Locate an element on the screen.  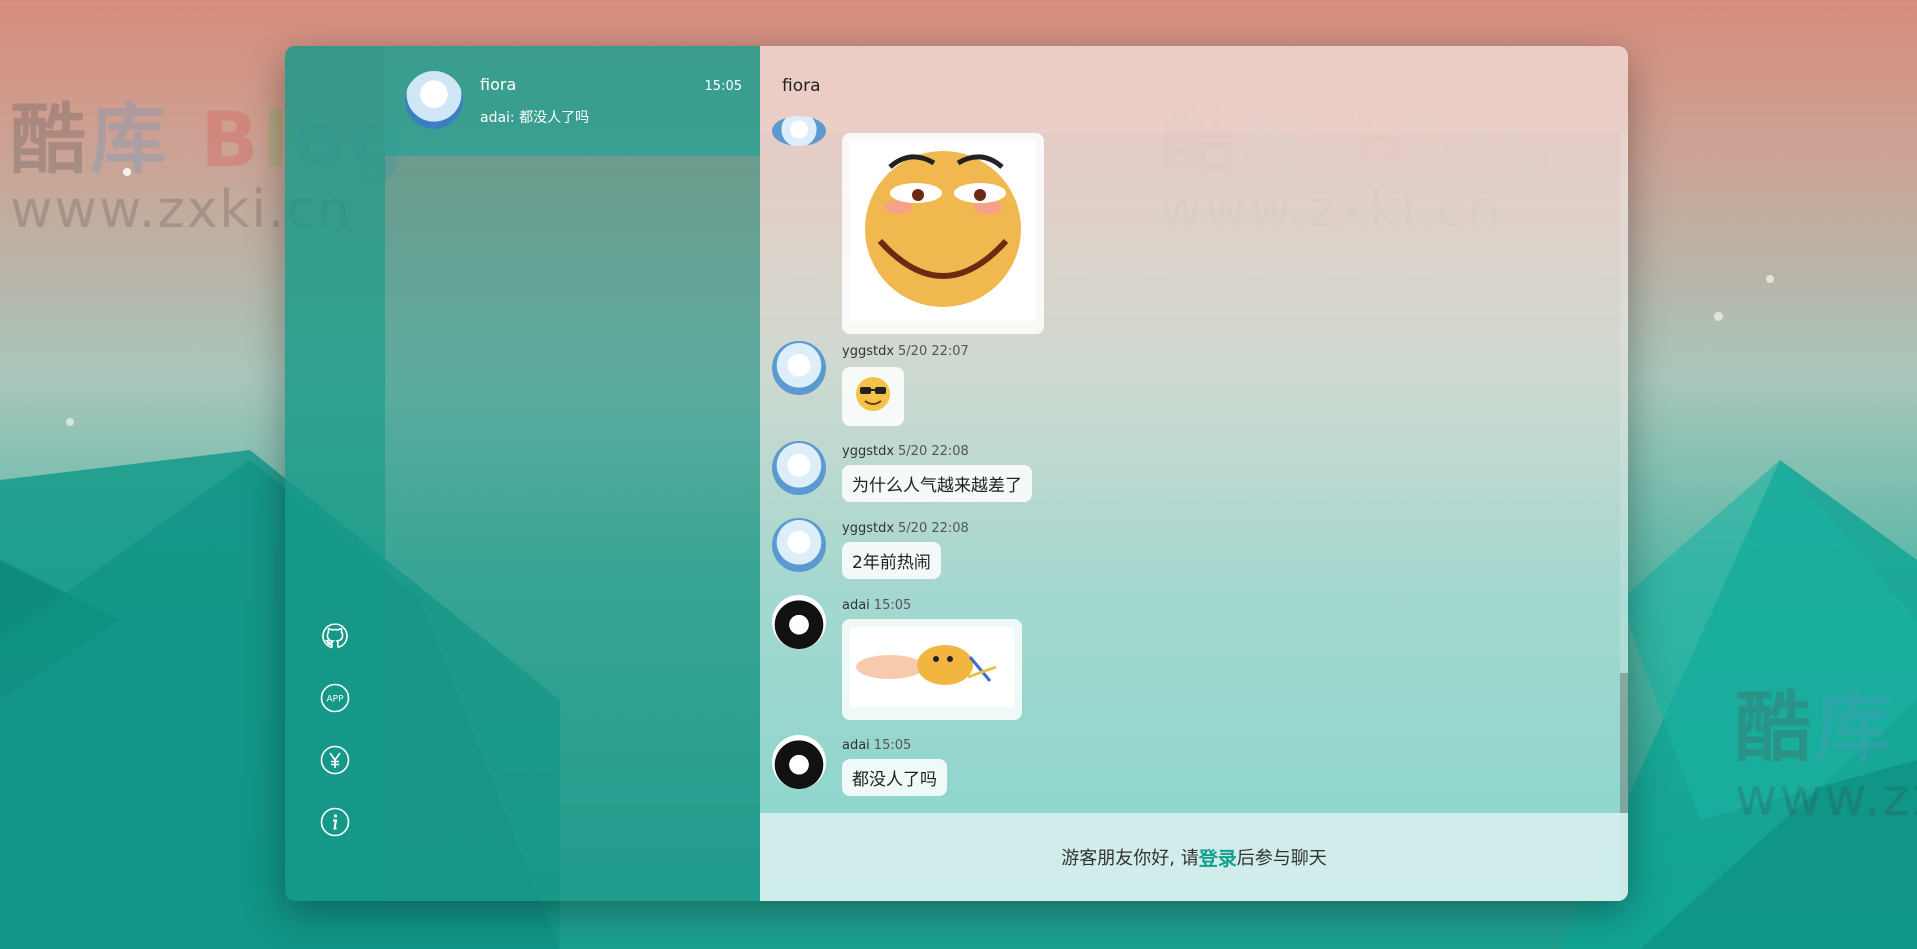
scrollbar is located at coordinates (1624, 517).